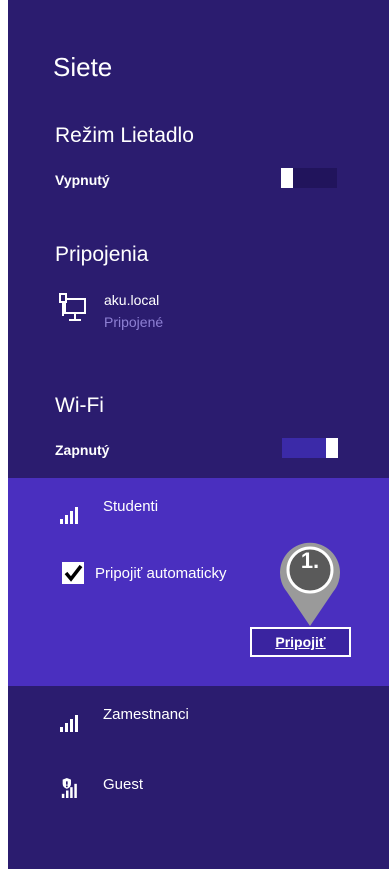  What do you see at coordinates (79, 405) in the screenshot?
I see `wifi-title: Wi-Fi` at bounding box center [79, 405].